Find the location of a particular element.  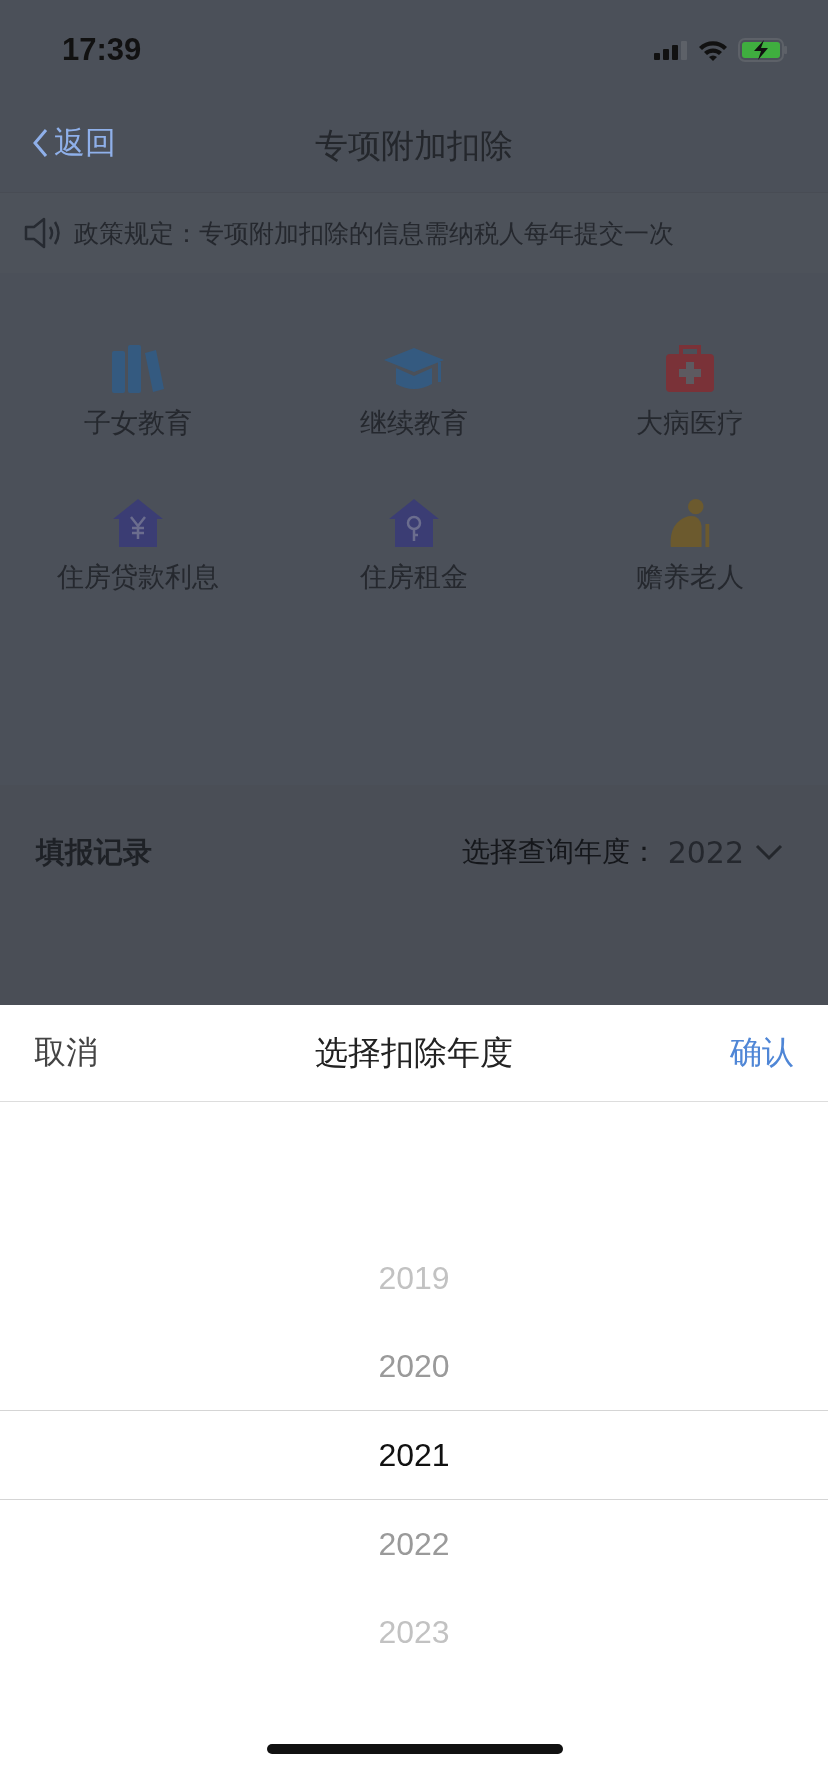

year-option: 2020 is located at coordinates (414, 1366).